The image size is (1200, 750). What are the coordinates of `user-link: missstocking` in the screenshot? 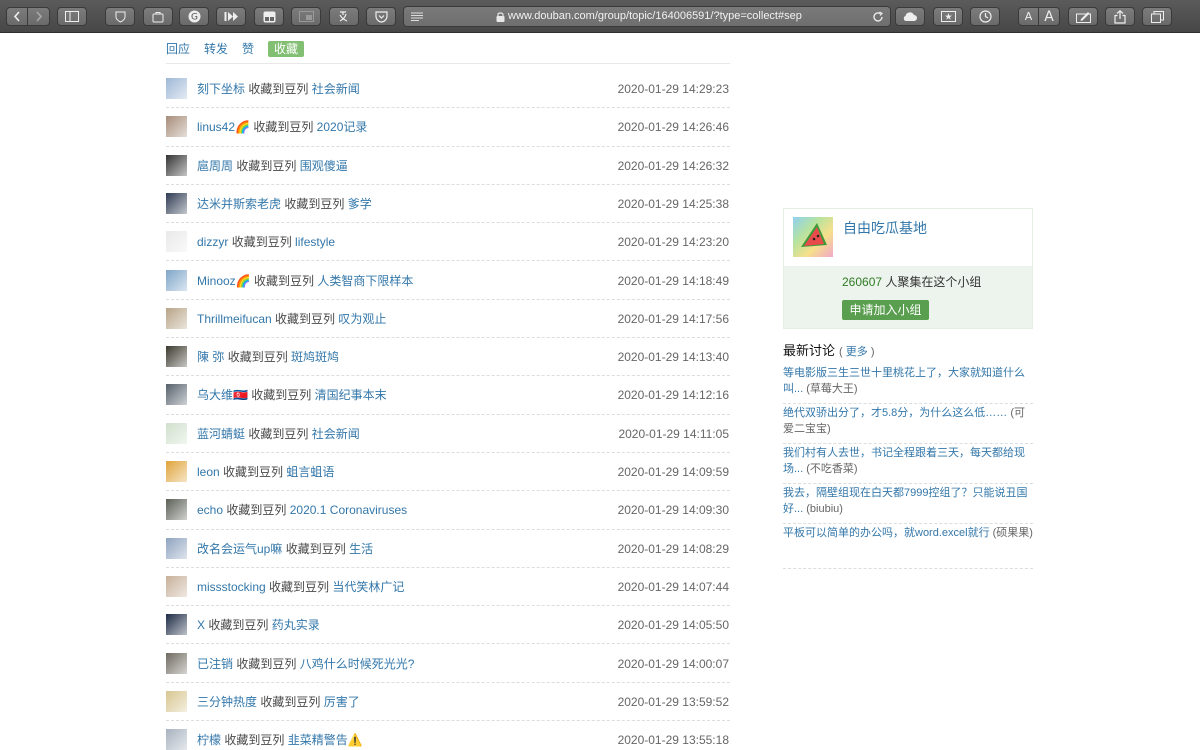 It's located at (231, 587).